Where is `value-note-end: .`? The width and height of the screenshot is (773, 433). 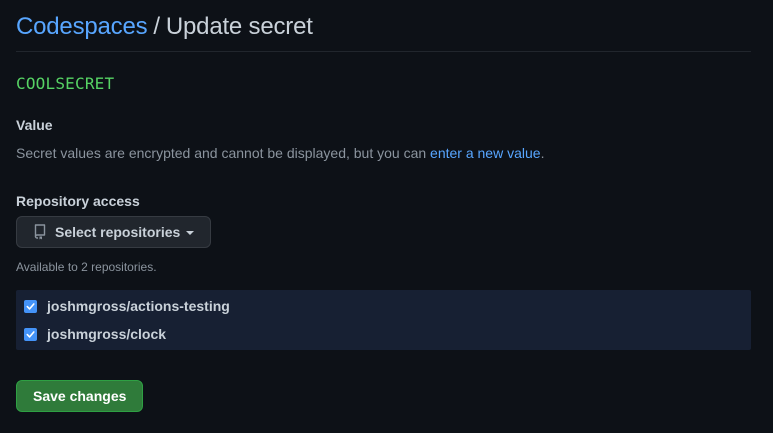
value-note-end: . is located at coordinates (542, 153).